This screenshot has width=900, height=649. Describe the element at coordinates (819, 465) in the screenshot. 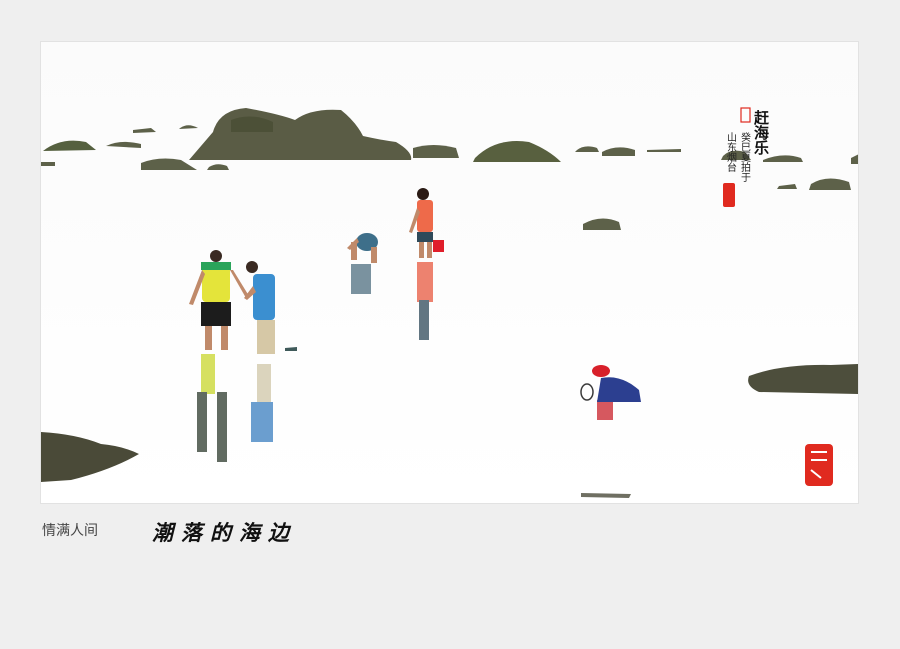

I see `artist-seal` at that location.